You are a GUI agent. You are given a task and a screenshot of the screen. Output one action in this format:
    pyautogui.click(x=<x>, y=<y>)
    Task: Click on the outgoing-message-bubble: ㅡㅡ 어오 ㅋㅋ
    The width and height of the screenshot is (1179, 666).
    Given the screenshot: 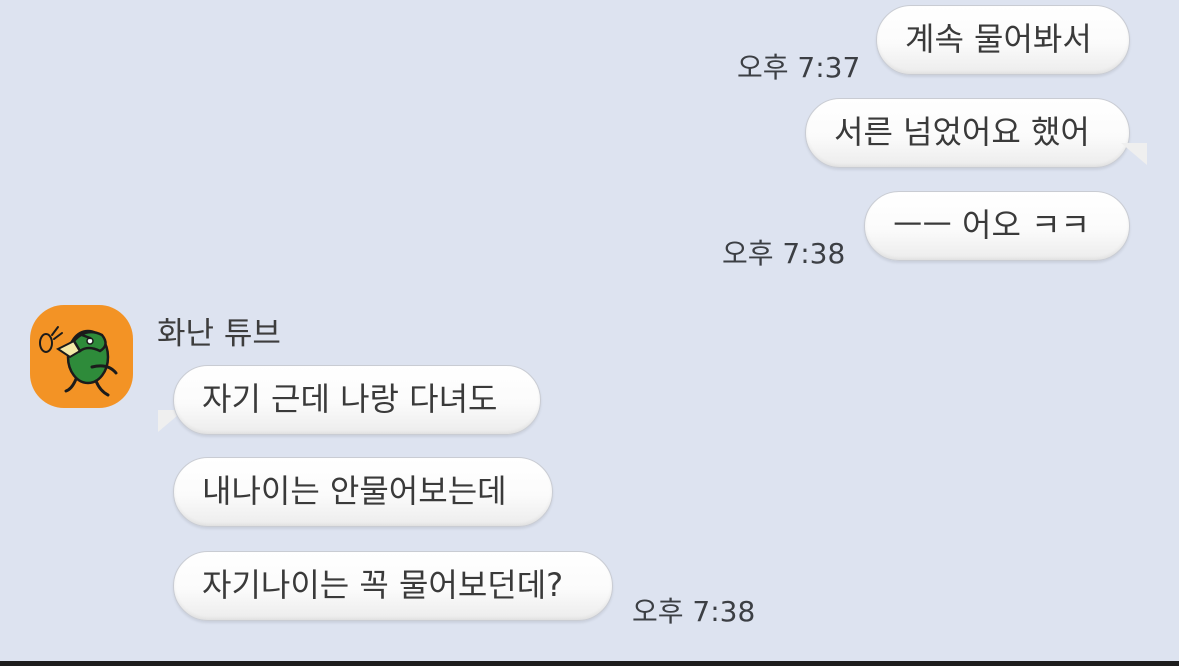 What is the action you would take?
    pyautogui.click(x=997, y=226)
    